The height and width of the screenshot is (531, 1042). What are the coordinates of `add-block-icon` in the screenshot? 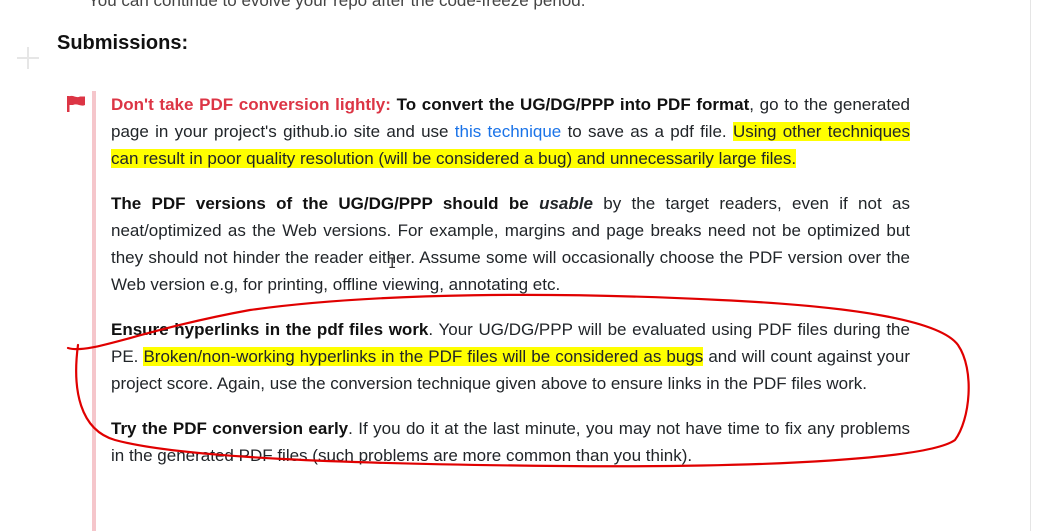 It's located at (28, 58).